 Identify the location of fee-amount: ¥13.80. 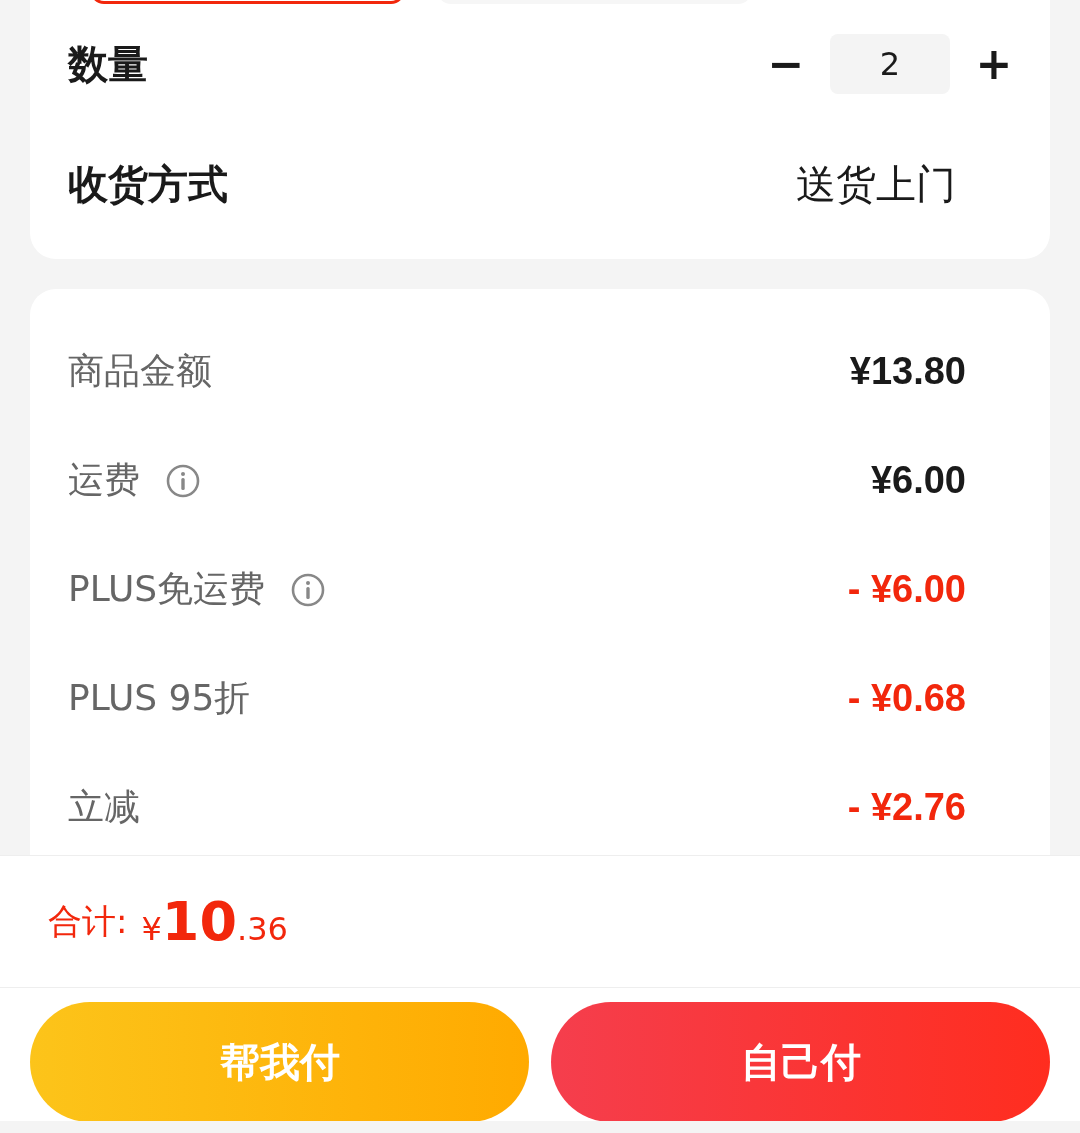
(907, 371).